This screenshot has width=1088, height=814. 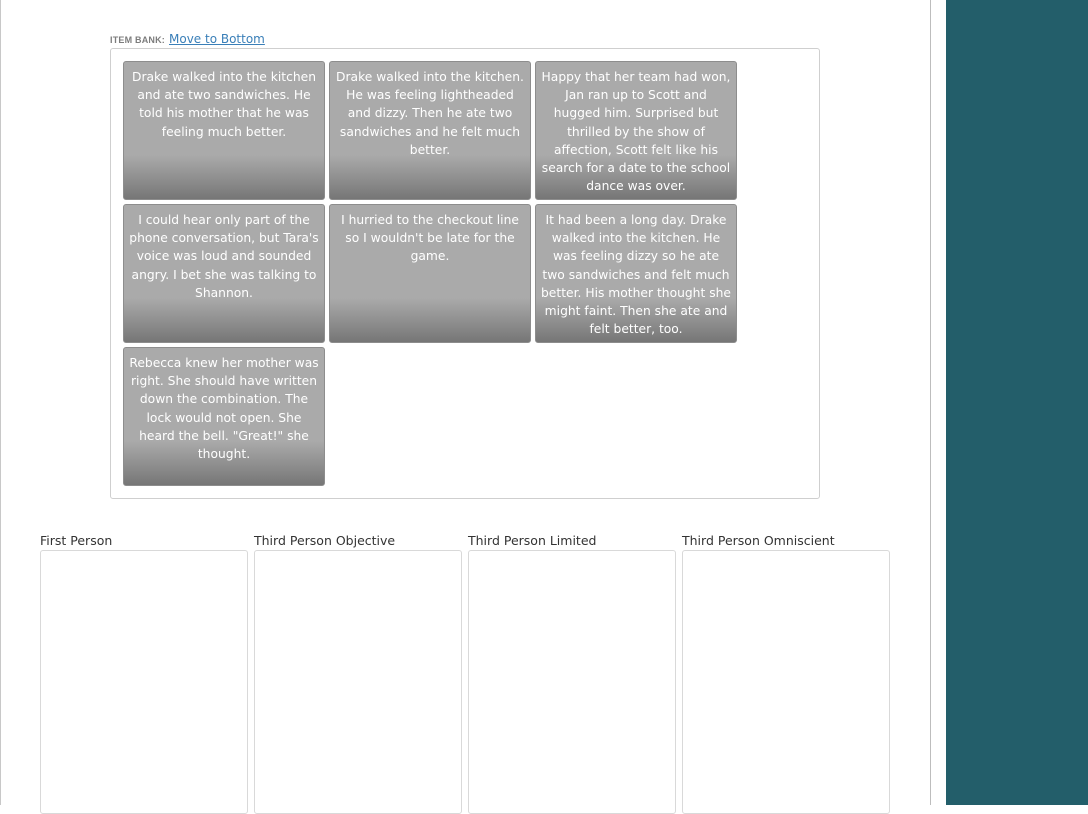 What do you see at coordinates (572, 682) in the screenshot?
I see `drop-zone-third-person-limited` at bounding box center [572, 682].